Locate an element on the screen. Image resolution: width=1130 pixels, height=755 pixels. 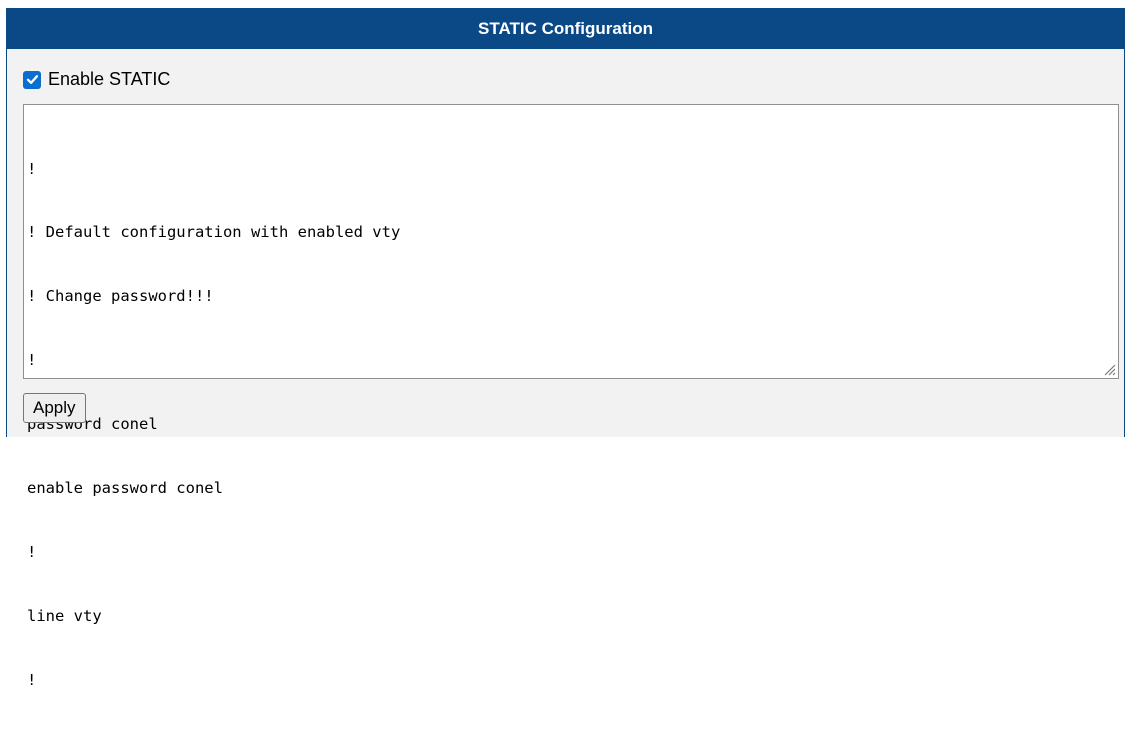
panel-title: STATIC Configuration is located at coordinates (565, 29).